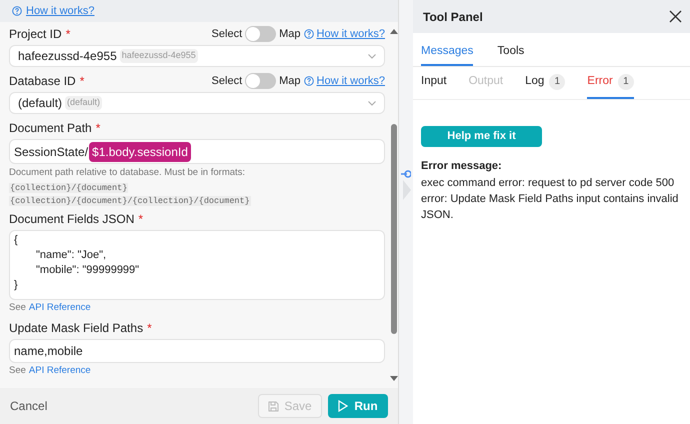 Image resolution: width=690 pixels, height=424 pixels. I want to click on error-title: Error message:, so click(462, 166).